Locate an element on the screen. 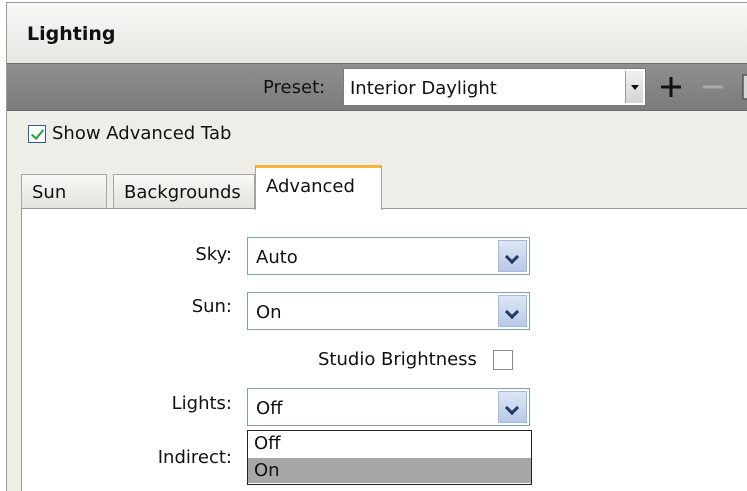 Image resolution: width=747 pixels, height=491 pixels. studio-brightness-checkbox is located at coordinates (502, 359).